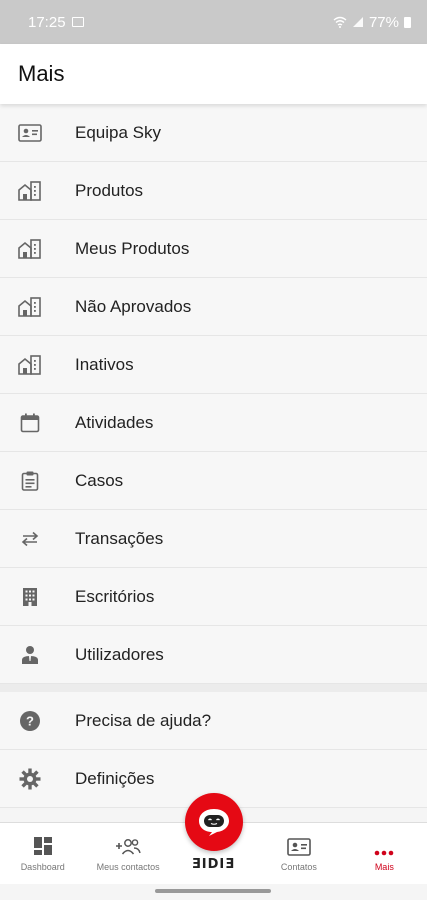 This screenshot has width=427, height=900. Describe the element at coordinates (37, 779) in the screenshot. I see `gear-icon` at that location.